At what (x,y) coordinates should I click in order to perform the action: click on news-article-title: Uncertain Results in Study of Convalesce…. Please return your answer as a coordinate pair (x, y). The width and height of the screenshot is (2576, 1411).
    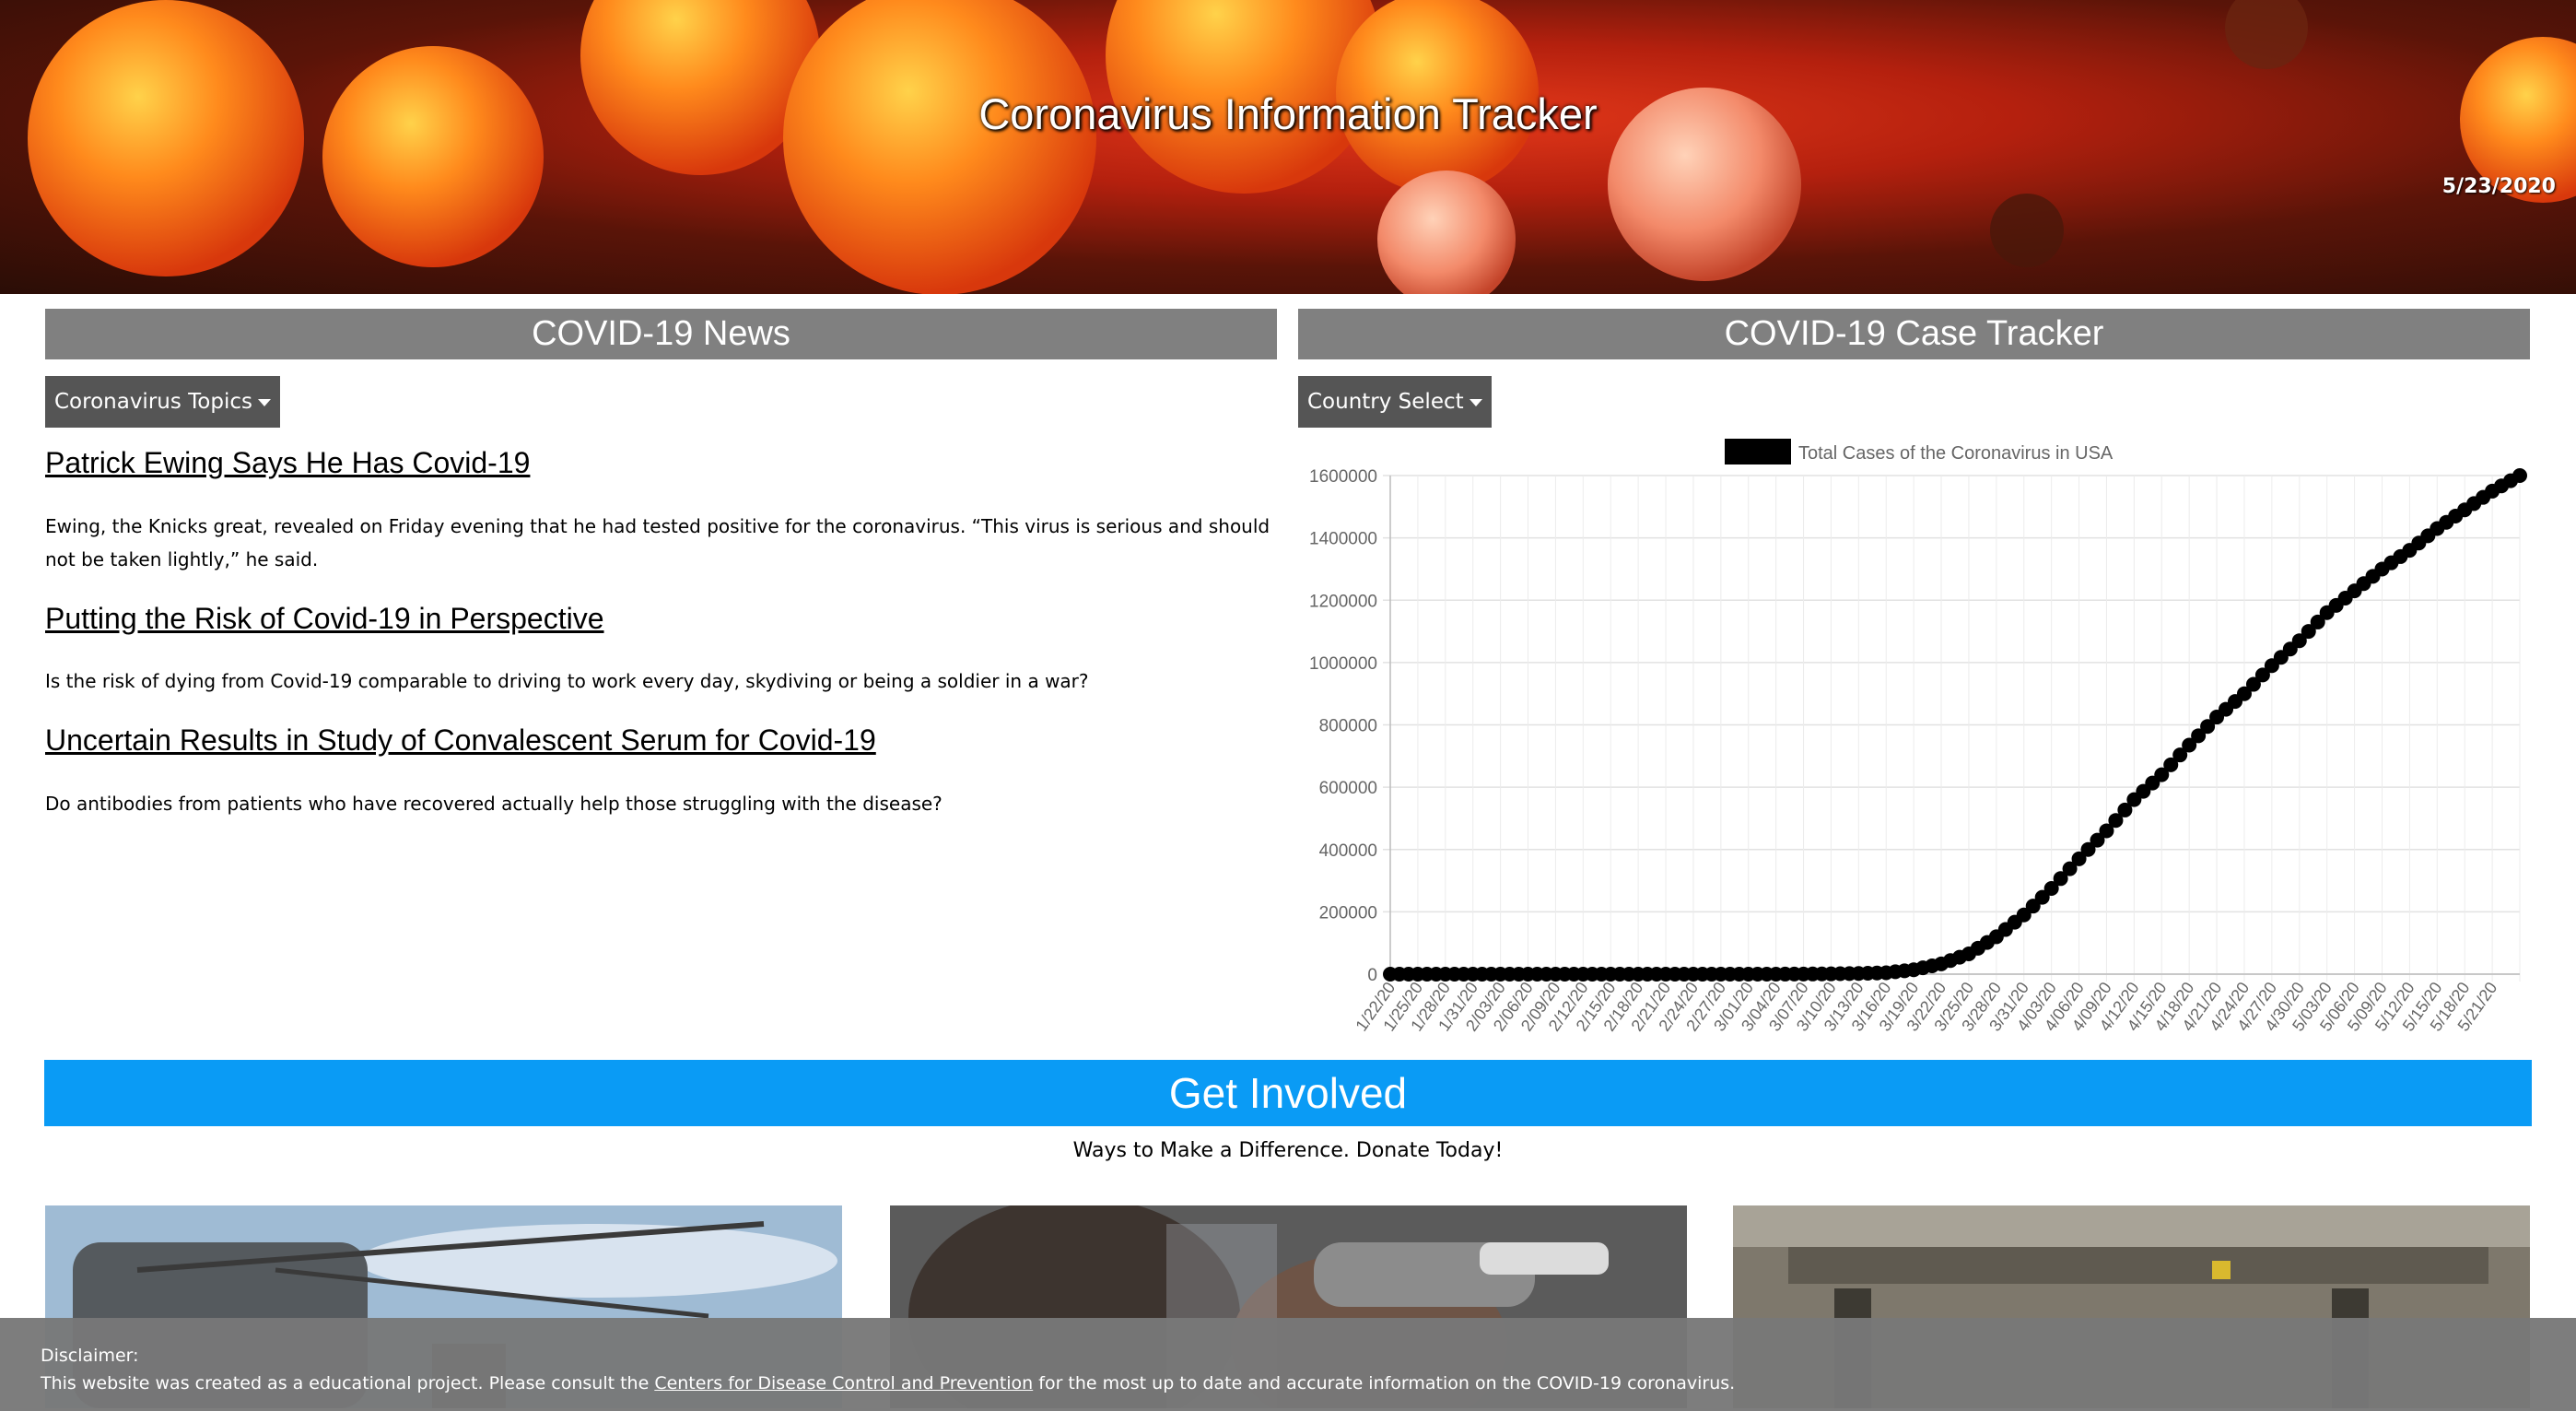
    Looking at the image, I should click on (460, 740).